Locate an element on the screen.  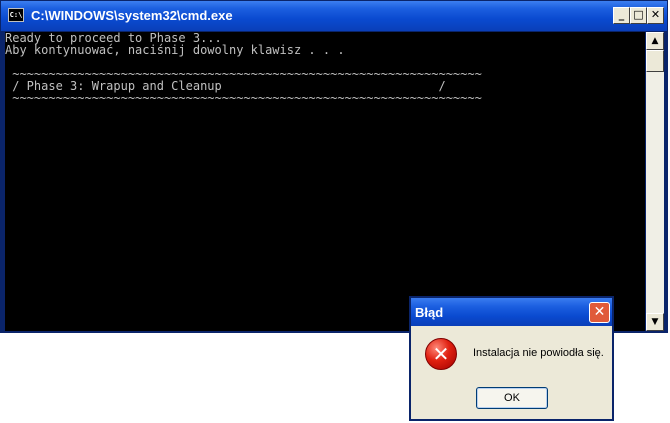
cmd-app-icon: C:\ is located at coordinates (16, 15).